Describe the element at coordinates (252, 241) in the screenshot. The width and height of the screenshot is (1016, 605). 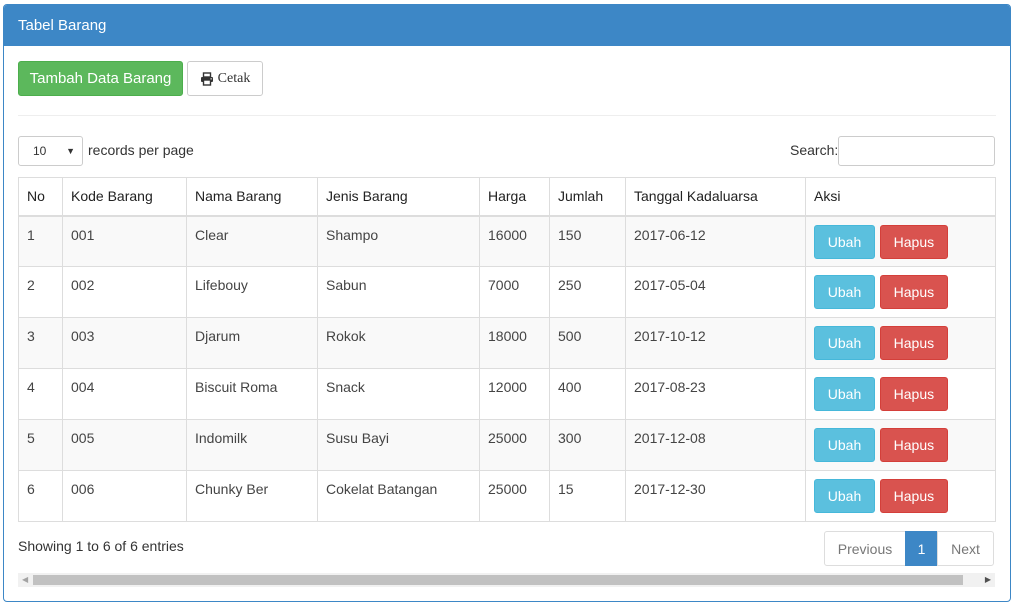
I see `cell-nama-barang: Clear` at that location.